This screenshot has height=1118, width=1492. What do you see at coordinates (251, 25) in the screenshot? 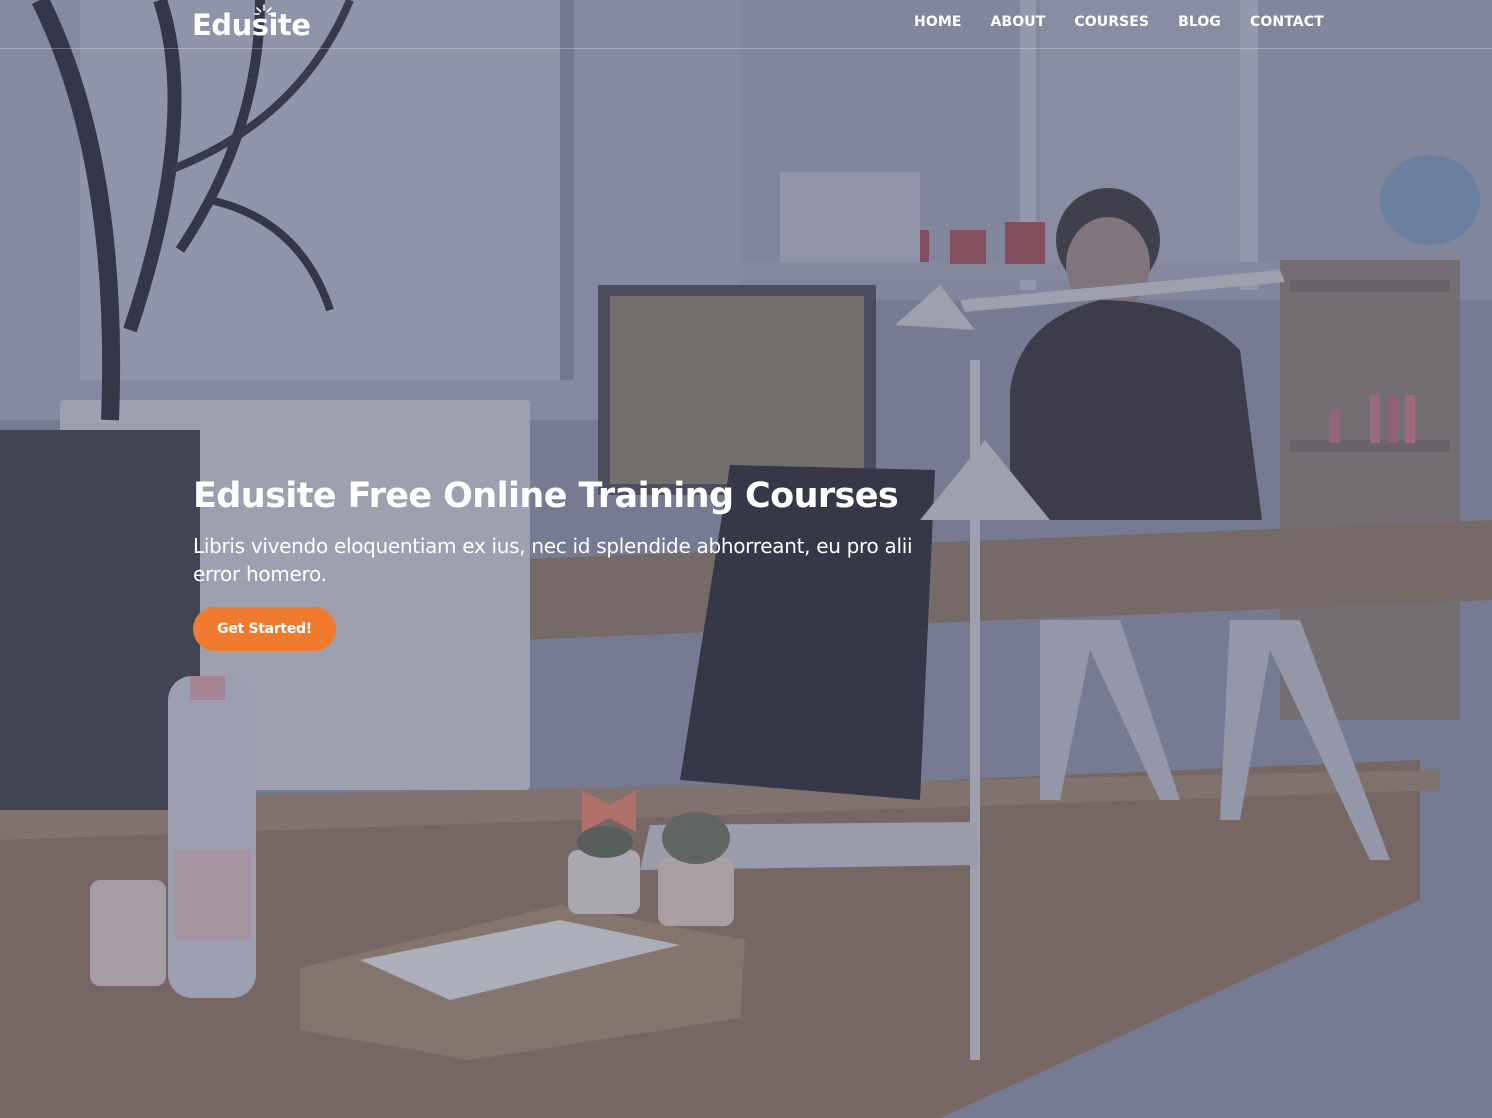
I see `site-logo: Edusite` at bounding box center [251, 25].